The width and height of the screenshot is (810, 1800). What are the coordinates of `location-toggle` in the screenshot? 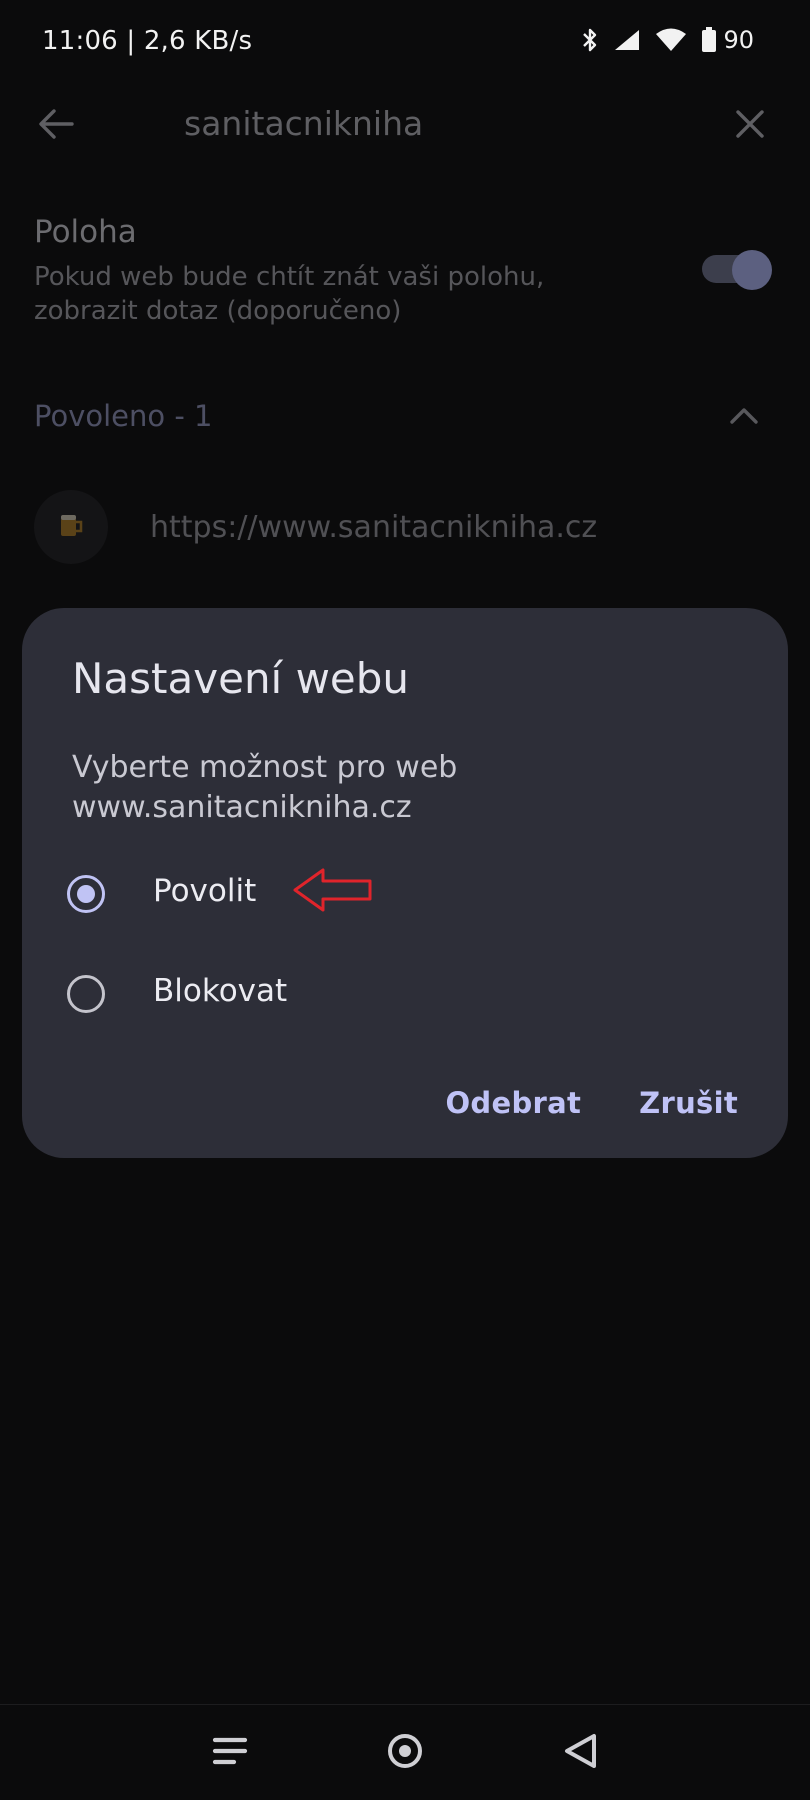 It's located at (737, 270).